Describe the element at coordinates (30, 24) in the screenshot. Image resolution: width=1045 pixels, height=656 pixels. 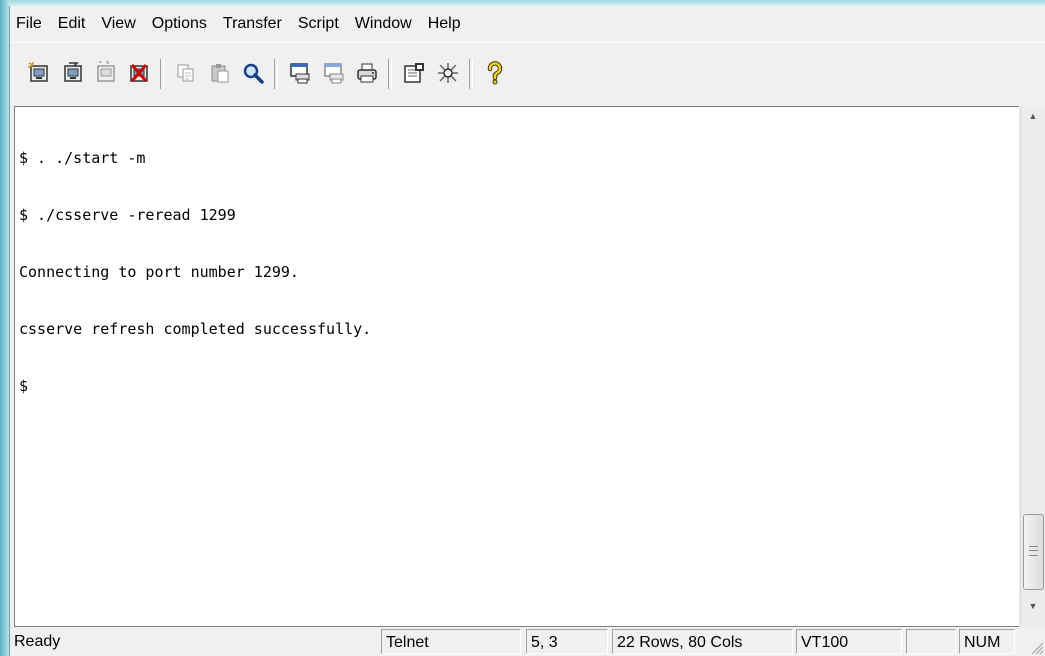
I see `menu-file: File` at that location.